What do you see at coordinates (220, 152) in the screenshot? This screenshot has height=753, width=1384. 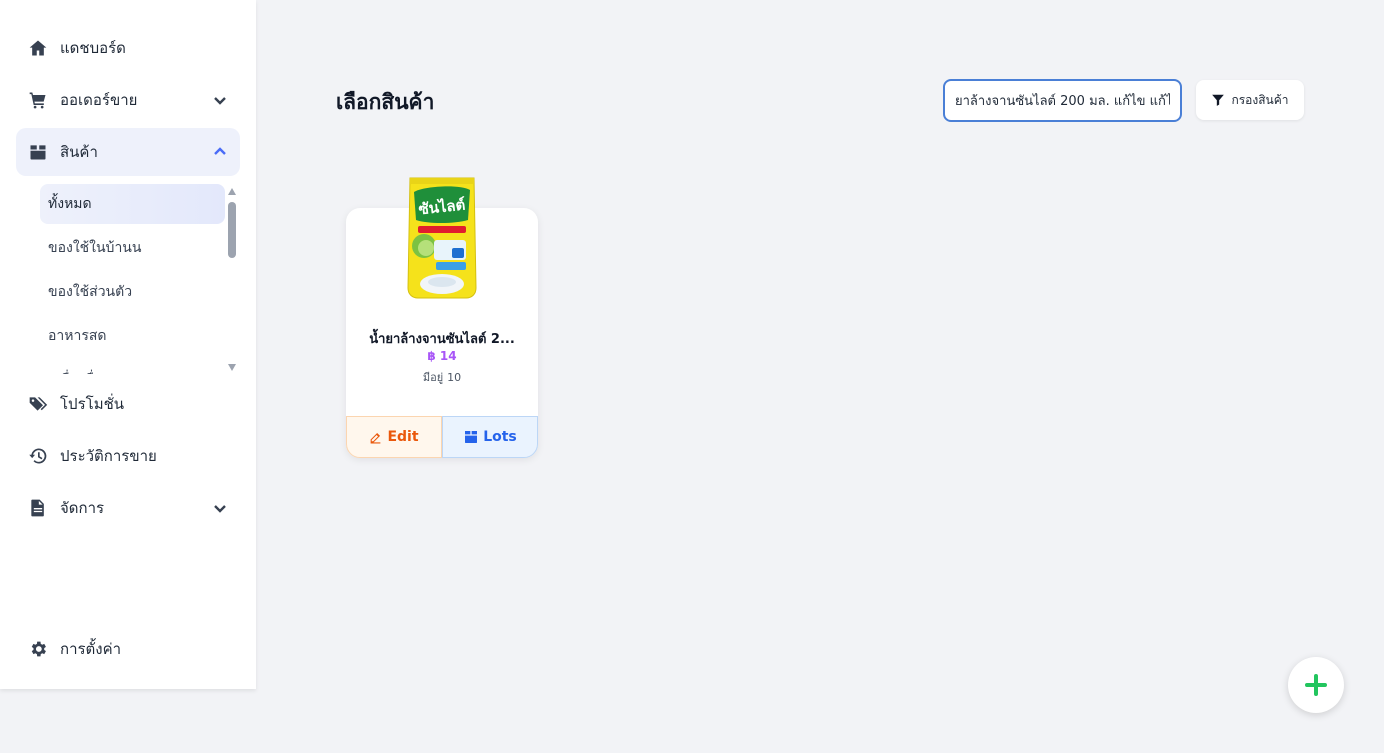 I see `chevron-up-icon` at bounding box center [220, 152].